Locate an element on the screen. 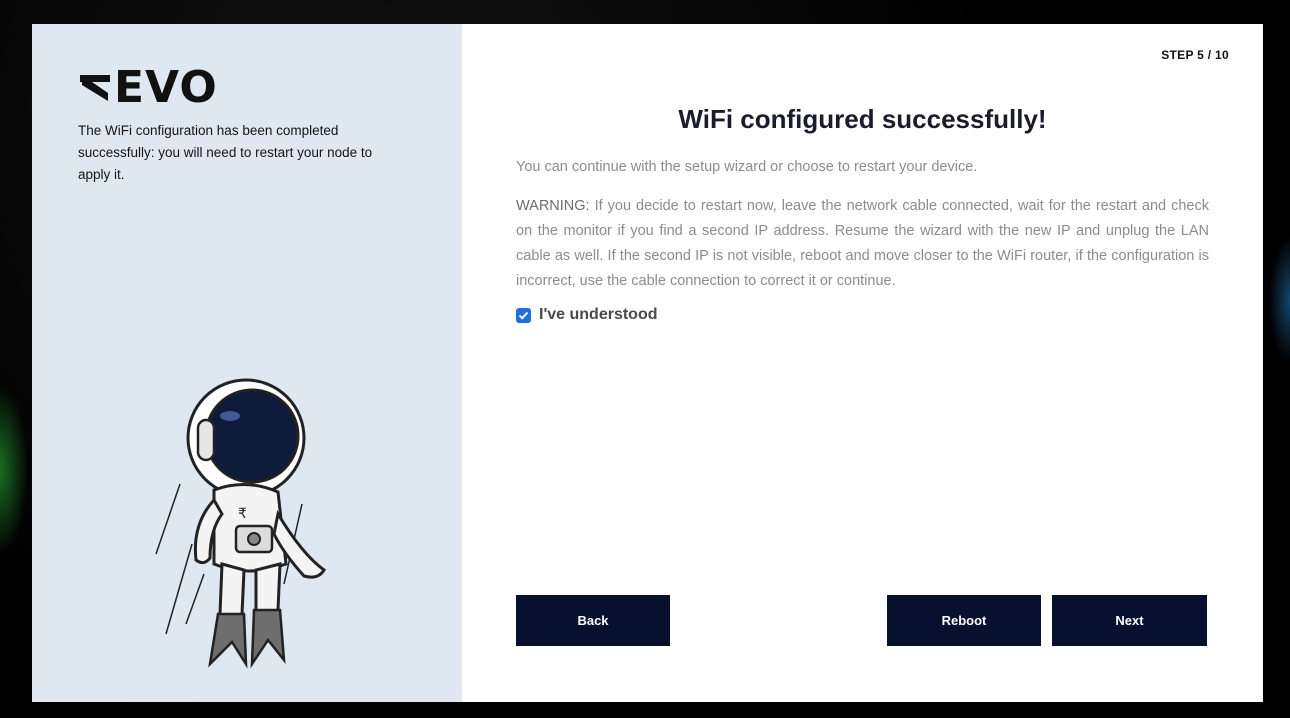 Image resolution: width=1290 pixels, height=718 pixels. reboot-button: Reboot is located at coordinates (964, 620).